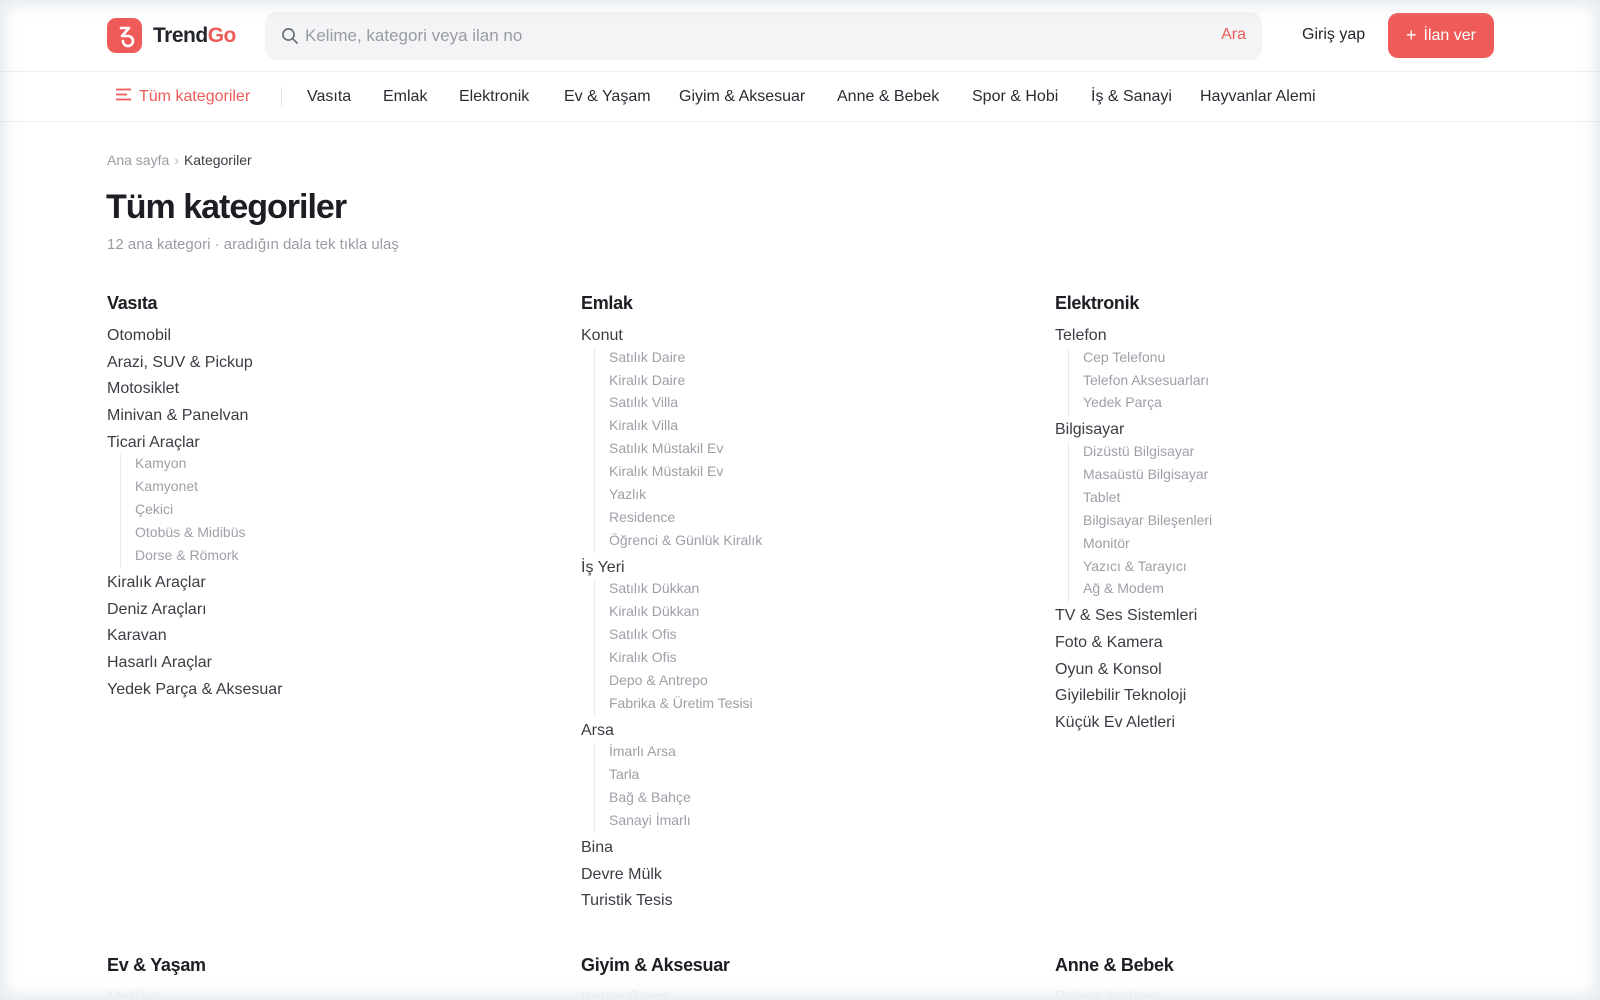 The width and height of the screenshot is (1600, 1000). I want to click on leaf-category-link: Satılık Dükkan, so click(685, 590).